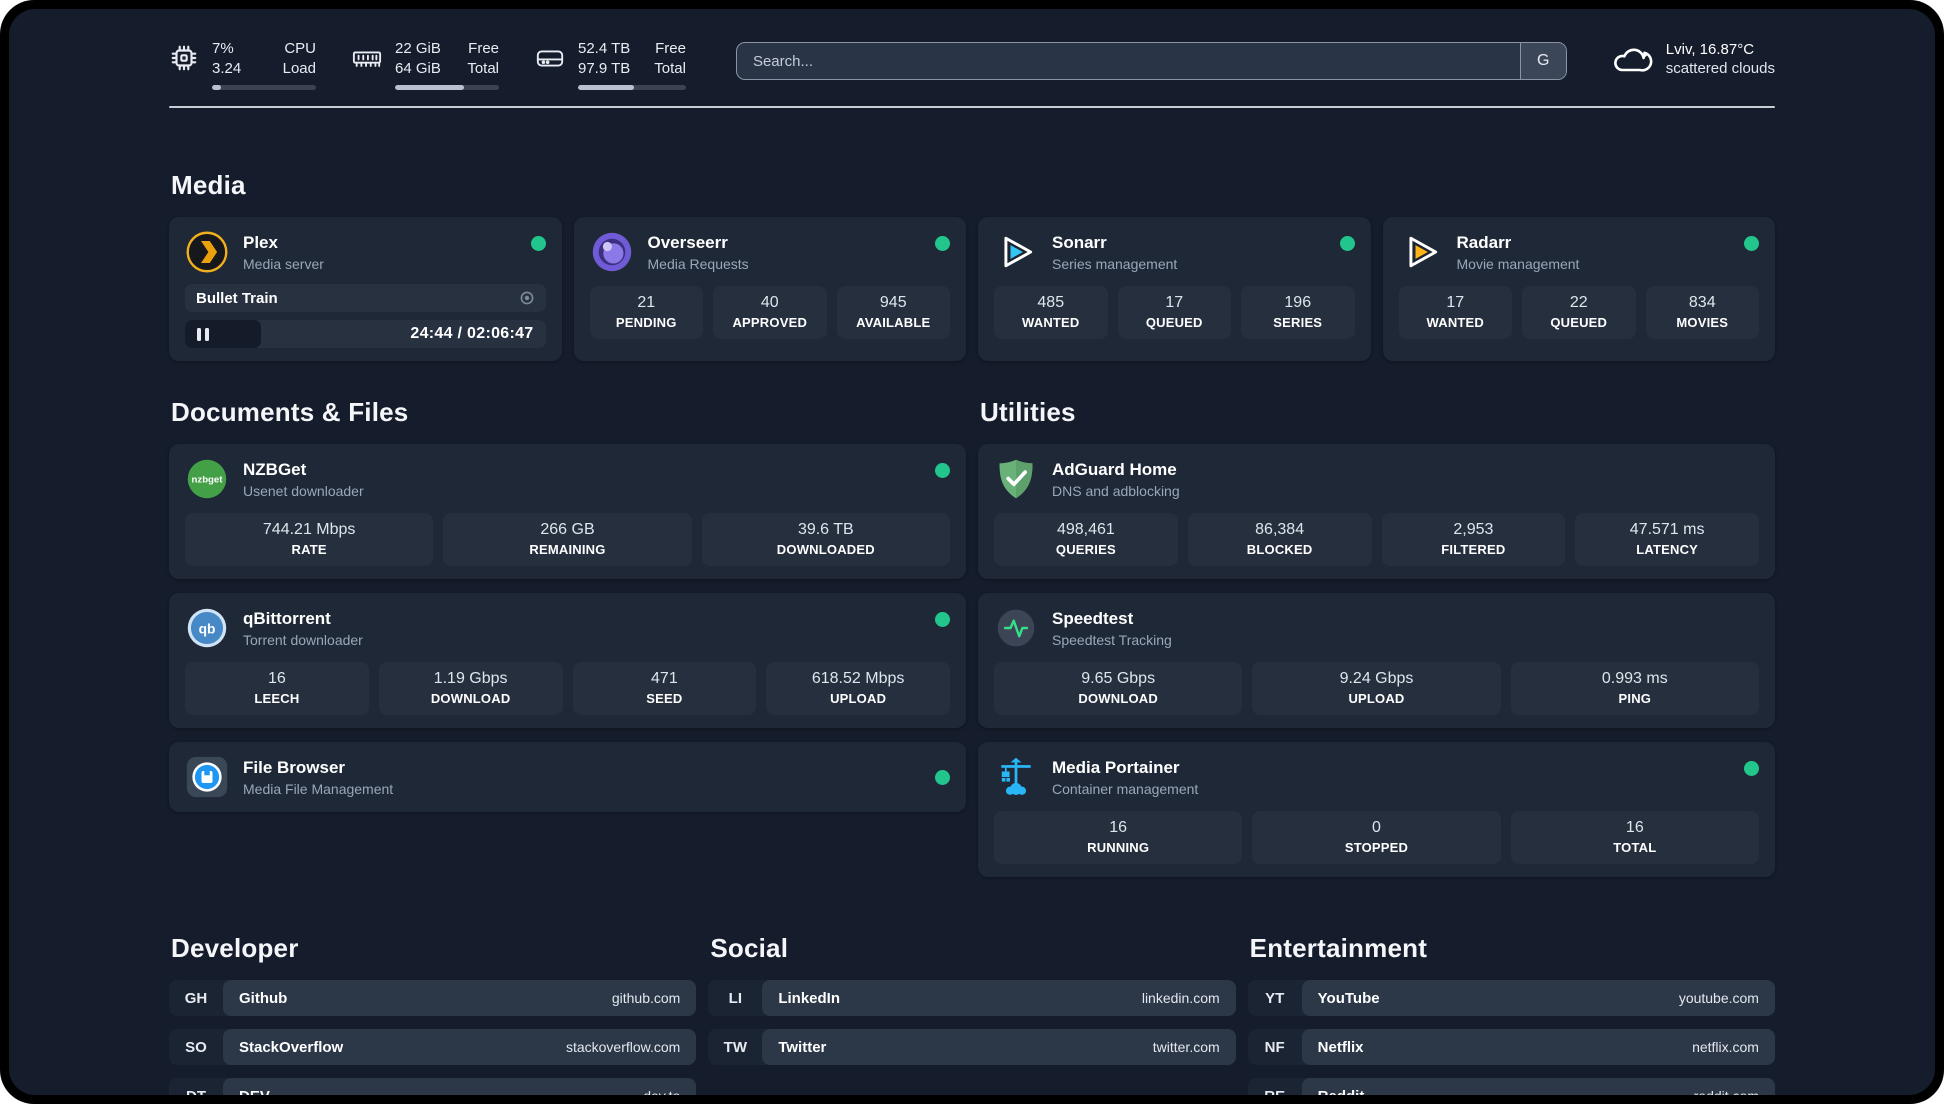 This screenshot has height=1104, width=1944. Describe the element at coordinates (1340, 1047) in the screenshot. I see `bookmark-name: Netflix` at that location.